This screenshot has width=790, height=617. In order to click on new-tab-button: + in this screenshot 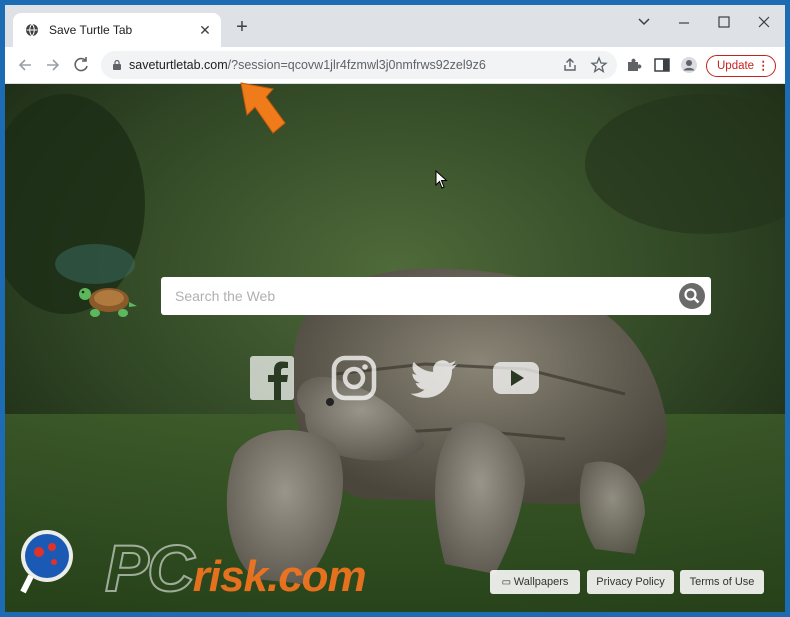, I will do `click(242, 28)`.